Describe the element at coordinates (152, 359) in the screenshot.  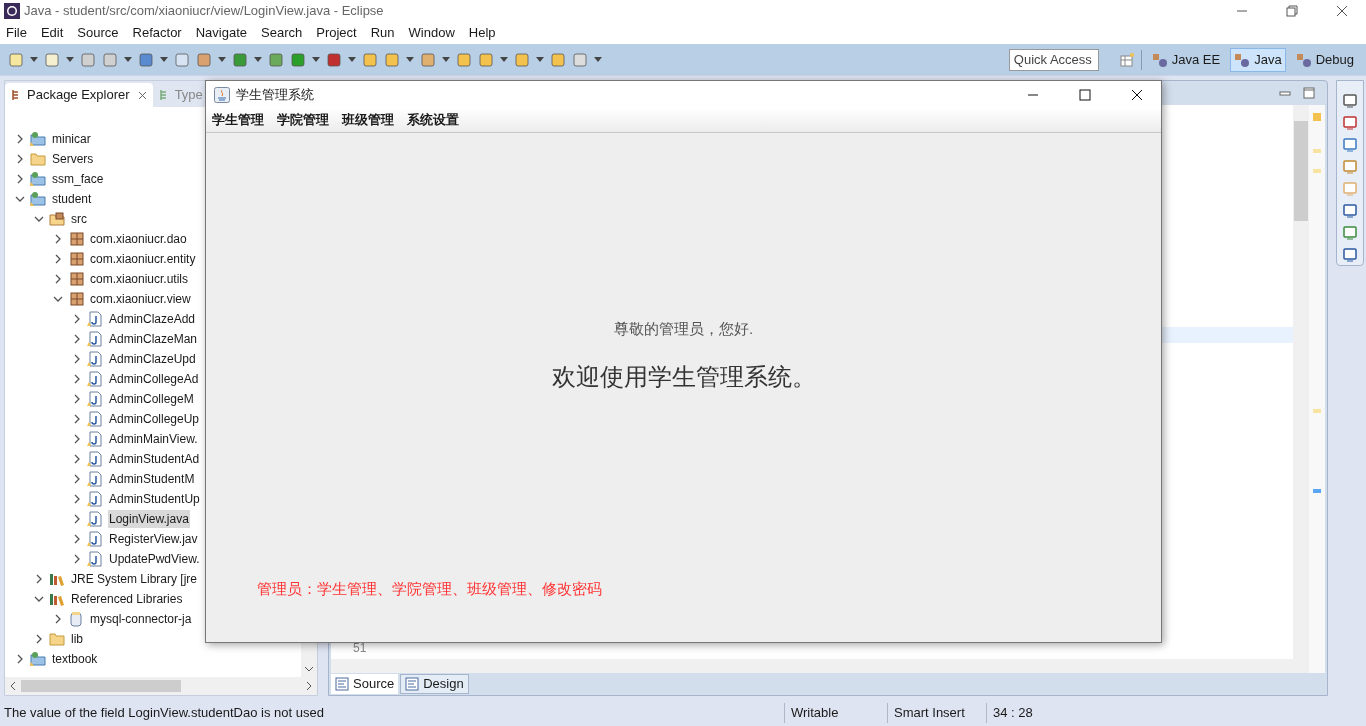
I see `tree-item-label: AdminClazeUpd` at that location.